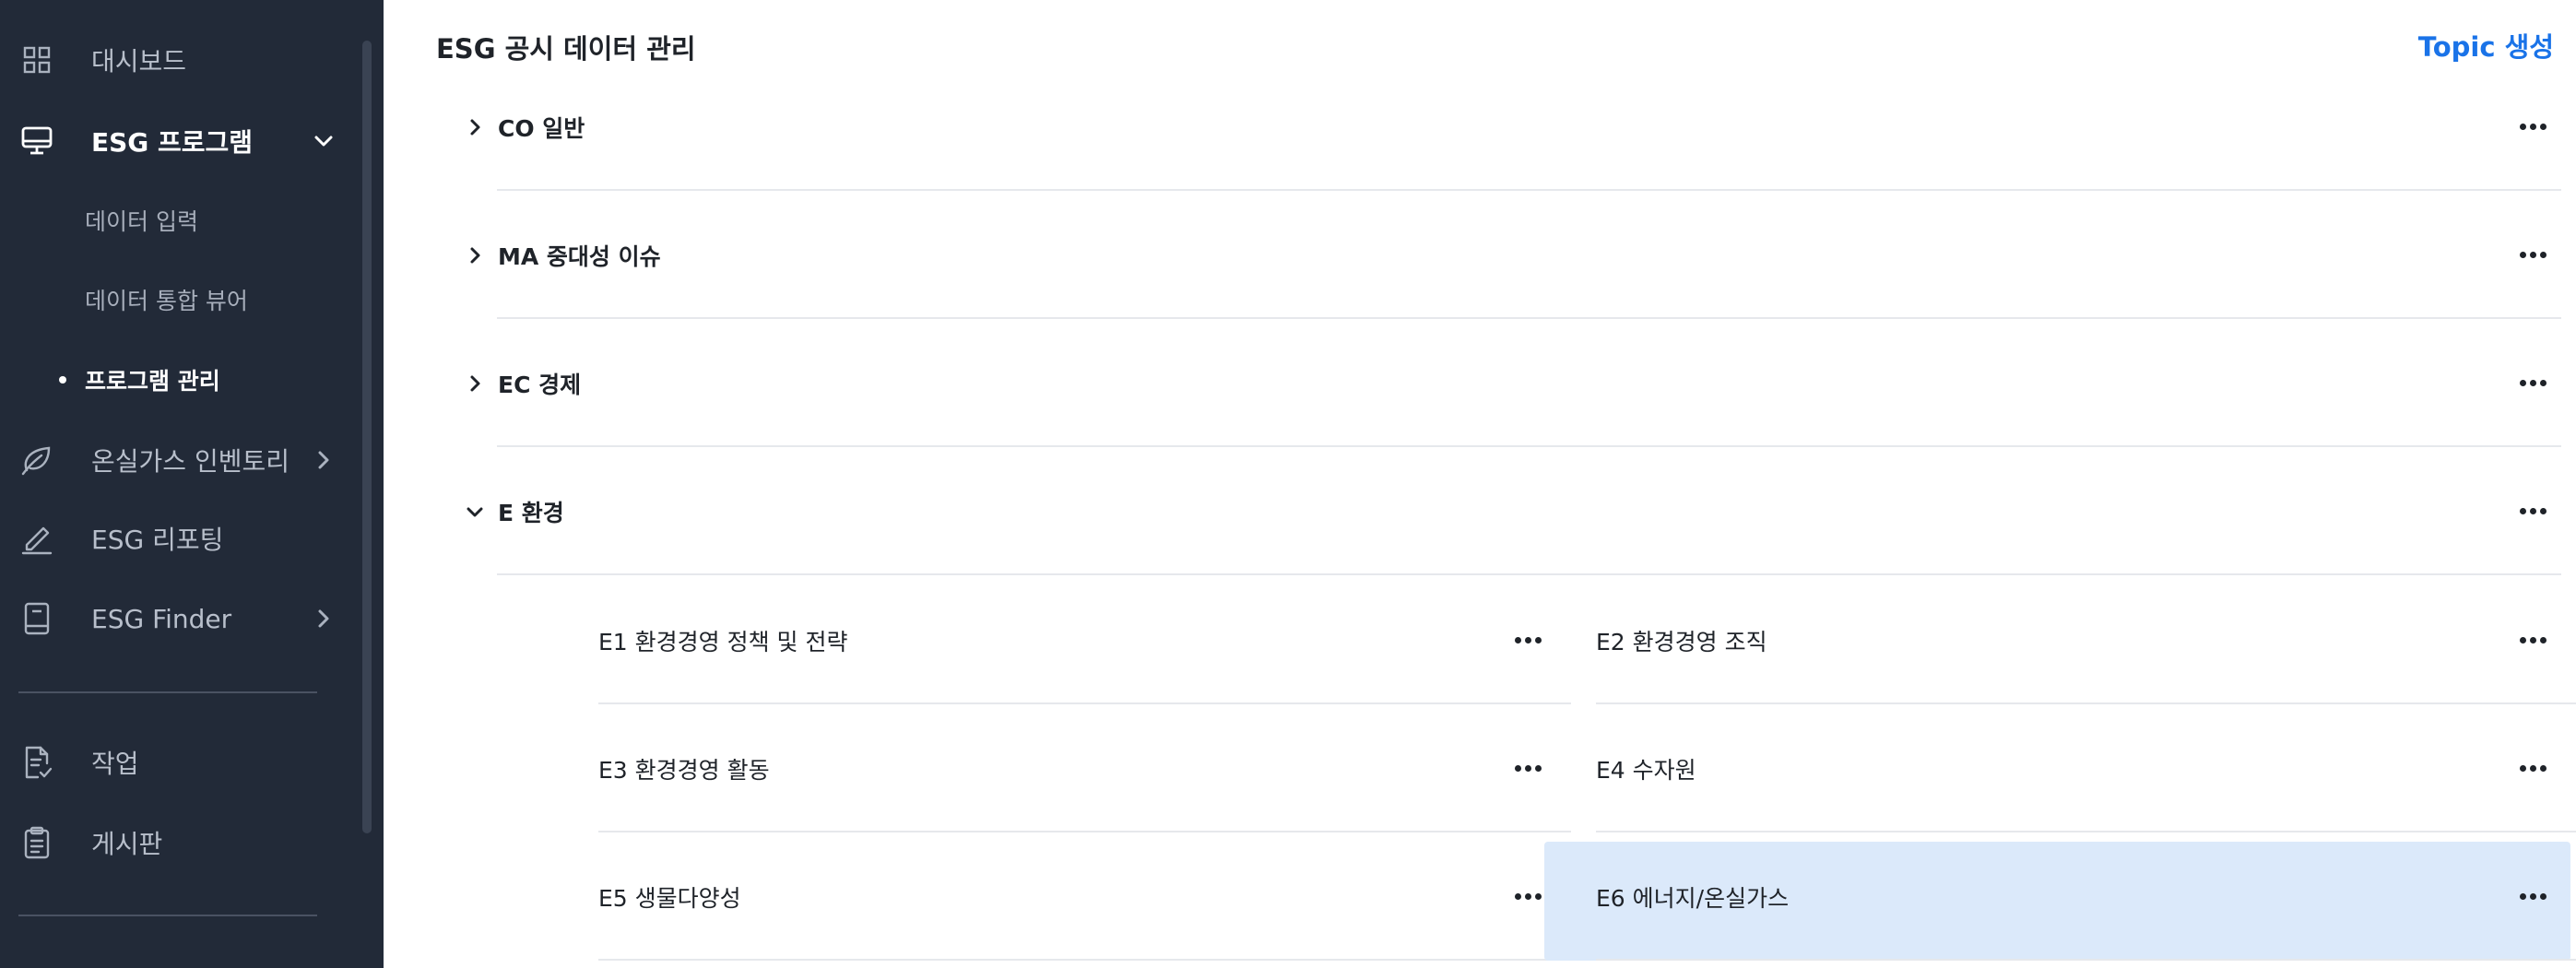  What do you see at coordinates (540, 385) in the screenshot?
I see `topic-label: EC 경제` at bounding box center [540, 385].